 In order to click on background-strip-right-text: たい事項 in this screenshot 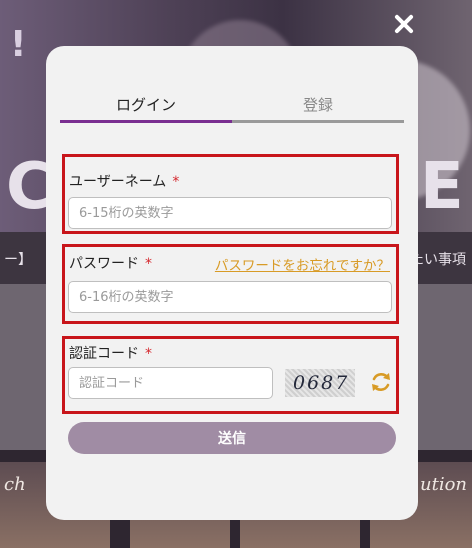, I will do `click(438, 260)`.